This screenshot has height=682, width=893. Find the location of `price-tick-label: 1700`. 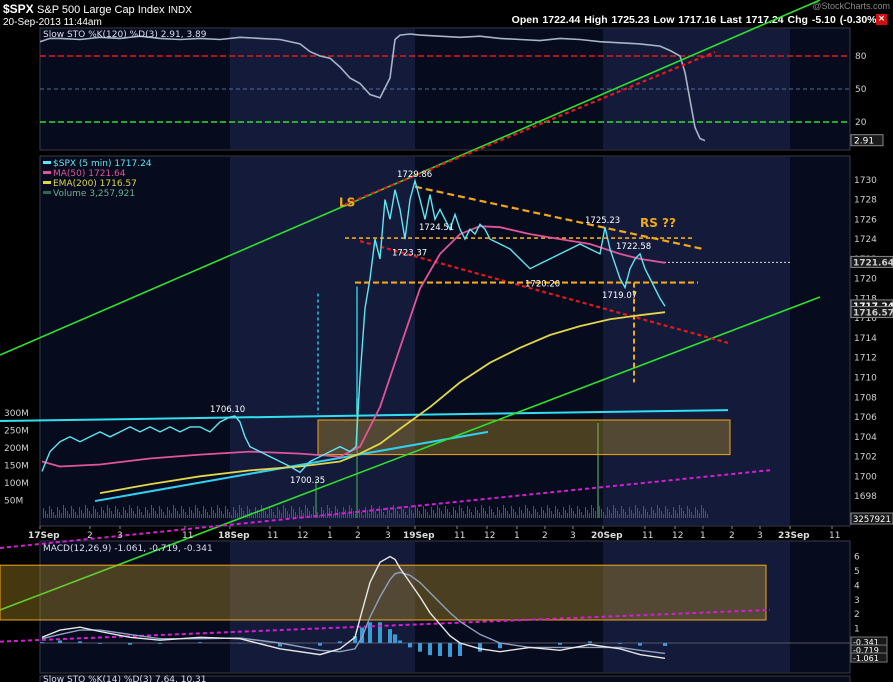

price-tick-label: 1700 is located at coordinates (865, 477).